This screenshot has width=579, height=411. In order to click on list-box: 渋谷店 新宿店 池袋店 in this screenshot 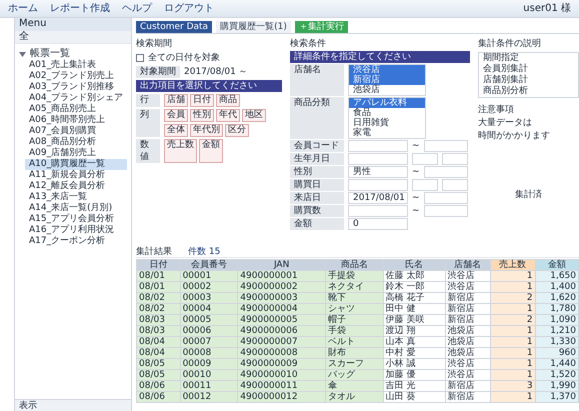, I will do `click(387, 80)`.